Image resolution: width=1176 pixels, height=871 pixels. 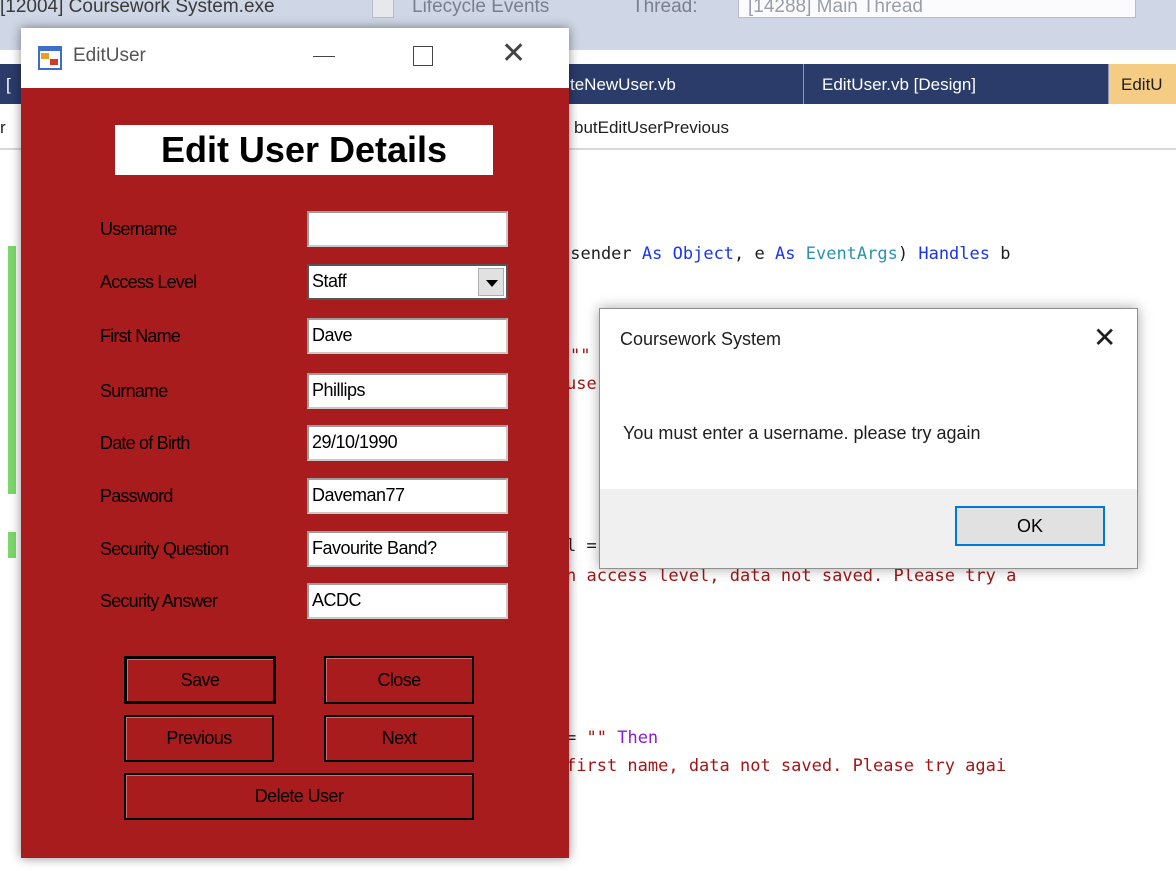 What do you see at coordinates (148, 282) in the screenshot?
I see `access-level-label: Access Level` at bounding box center [148, 282].